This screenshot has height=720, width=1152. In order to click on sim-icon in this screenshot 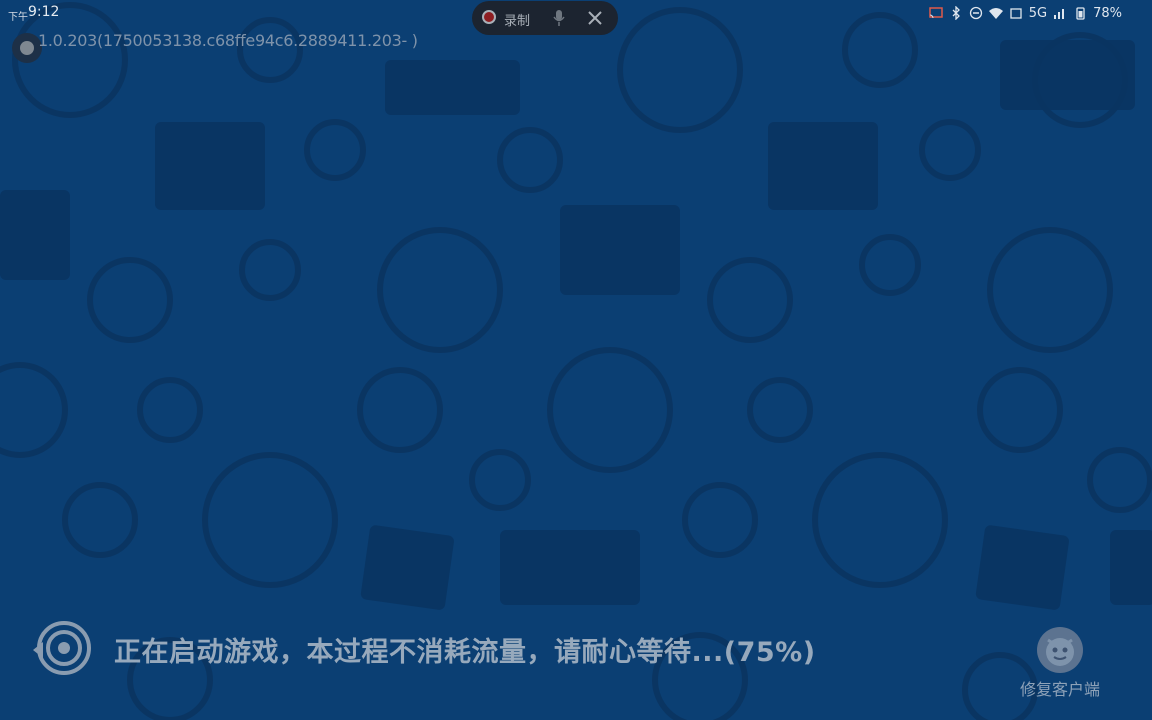, I will do `click(1016, 13)`.